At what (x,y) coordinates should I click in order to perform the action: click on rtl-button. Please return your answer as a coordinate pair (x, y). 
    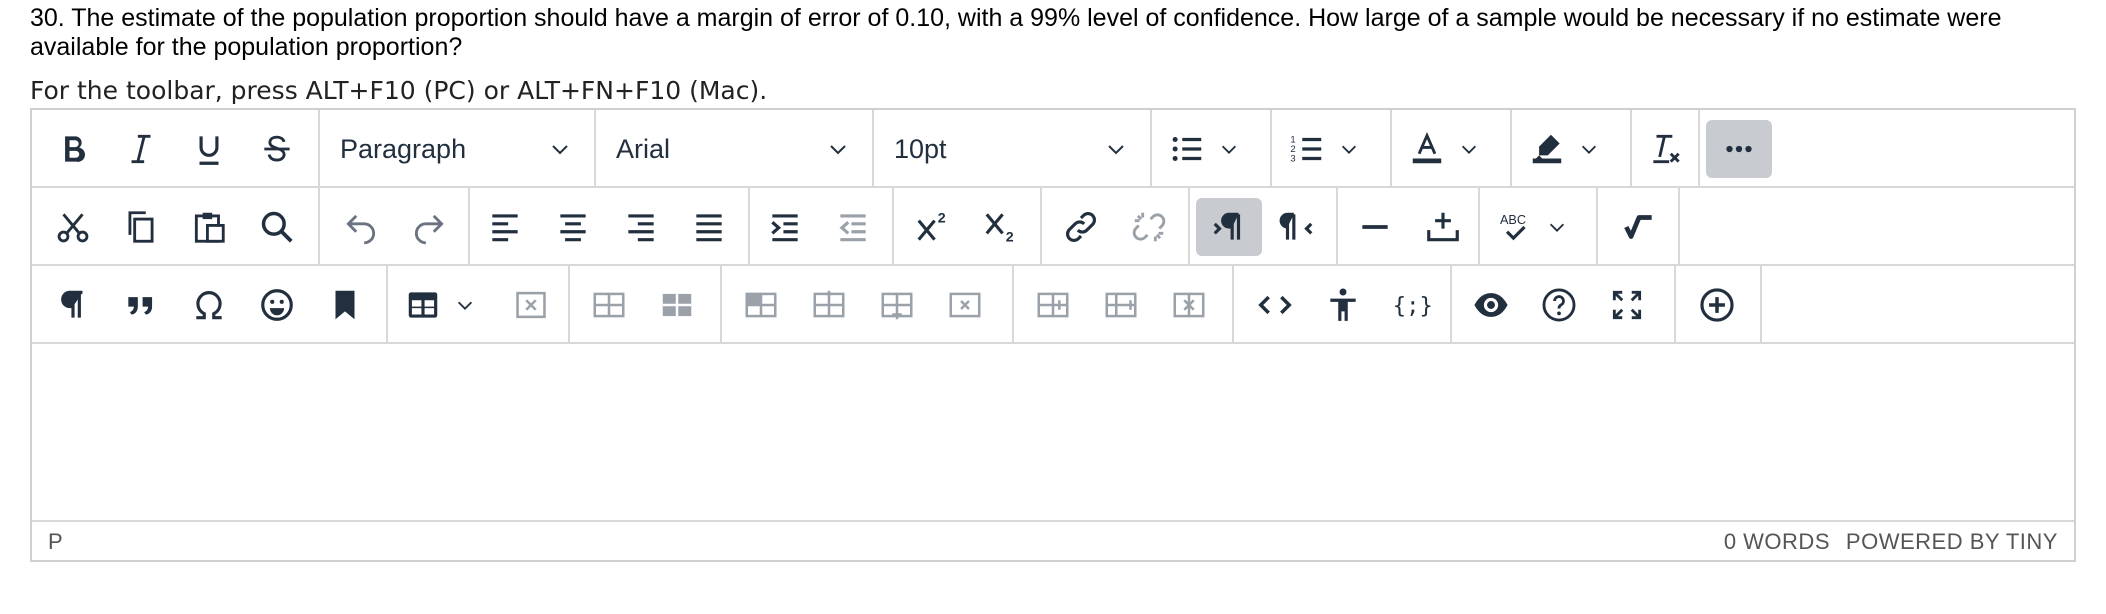
    Looking at the image, I should click on (1297, 227).